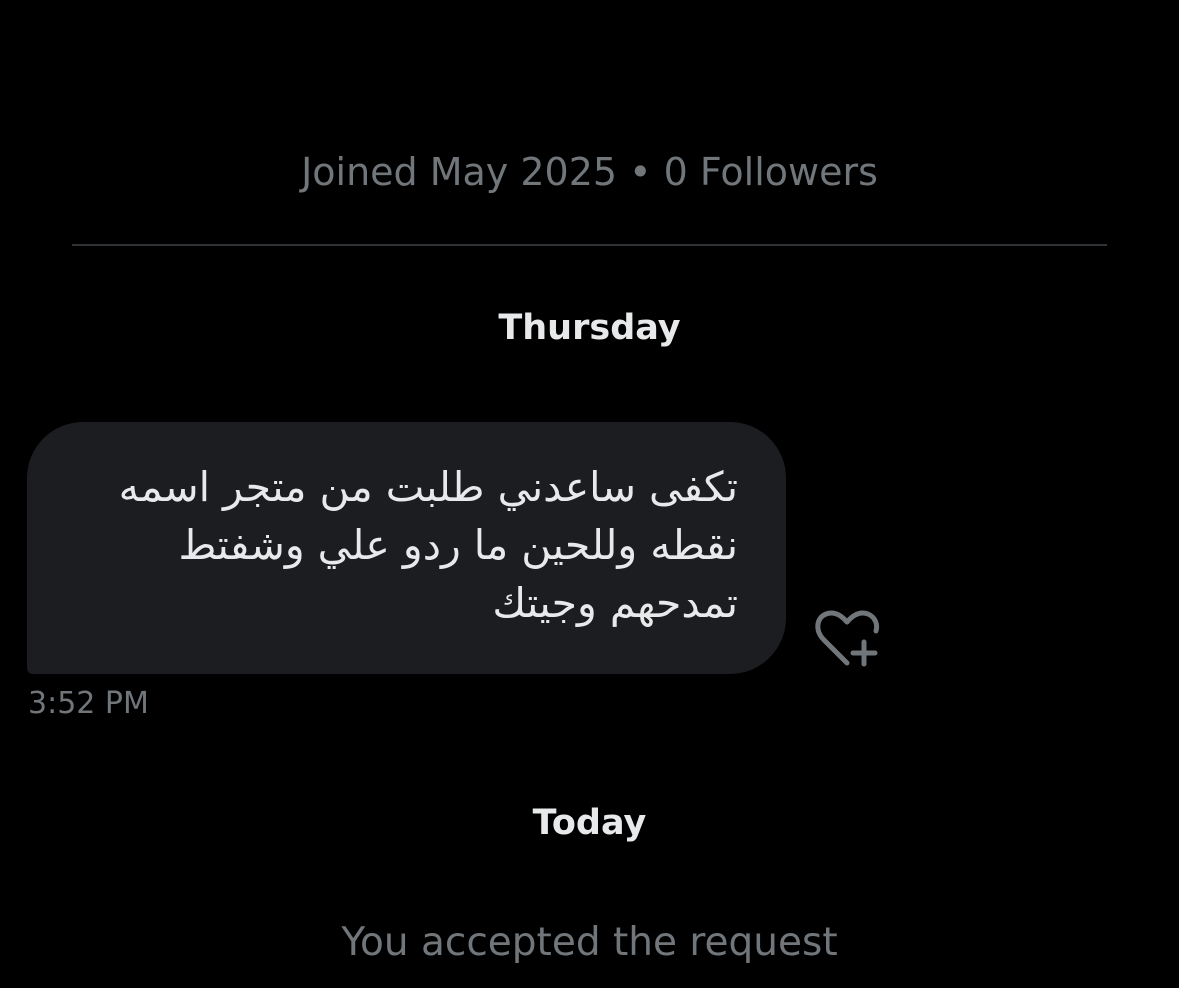 The width and height of the screenshot is (1179, 988). What do you see at coordinates (589, 172) in the screenshot?
I see `profile-join-info: Joined May 2025 • 0 Followers` at bounding box center [589, 172].